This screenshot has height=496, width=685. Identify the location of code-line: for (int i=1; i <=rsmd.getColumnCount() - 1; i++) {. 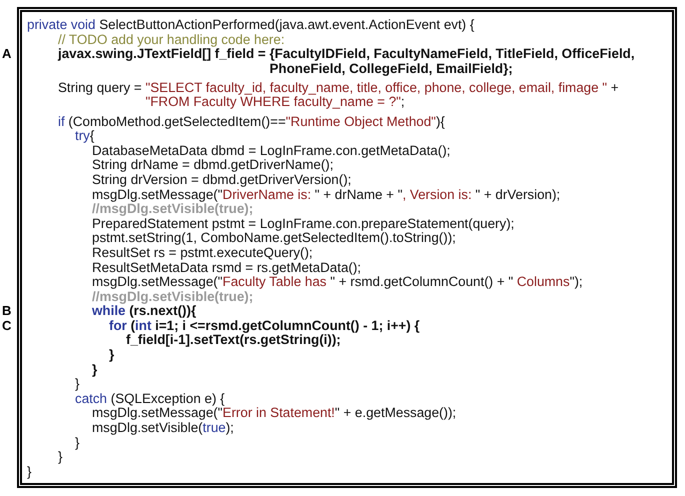
(264, 326).